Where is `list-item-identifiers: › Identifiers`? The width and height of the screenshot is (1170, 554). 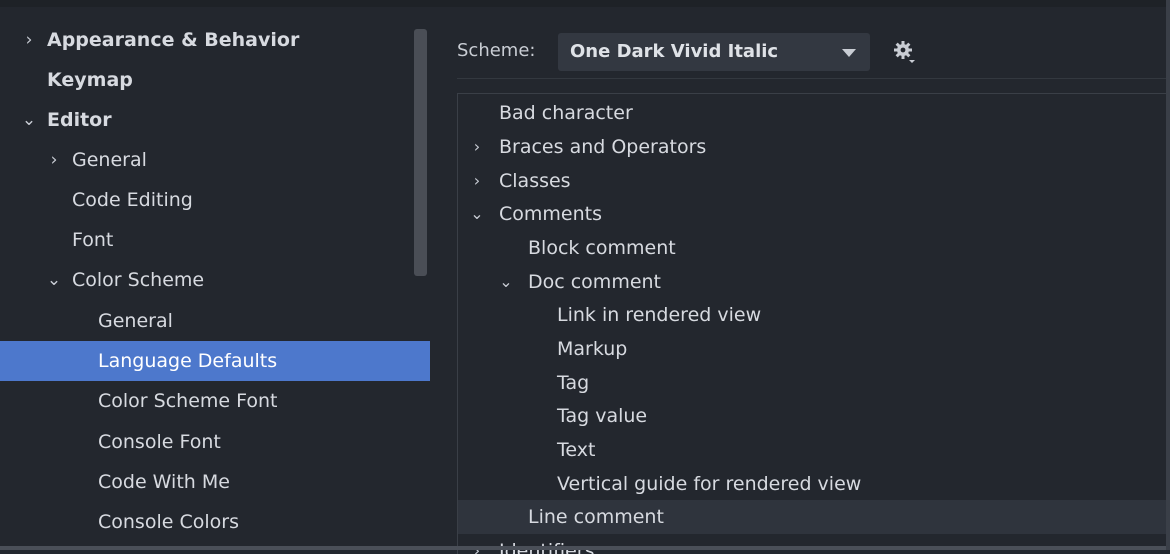 list-item-identifiers: › Identifiers is located at coordinates (812, 544).